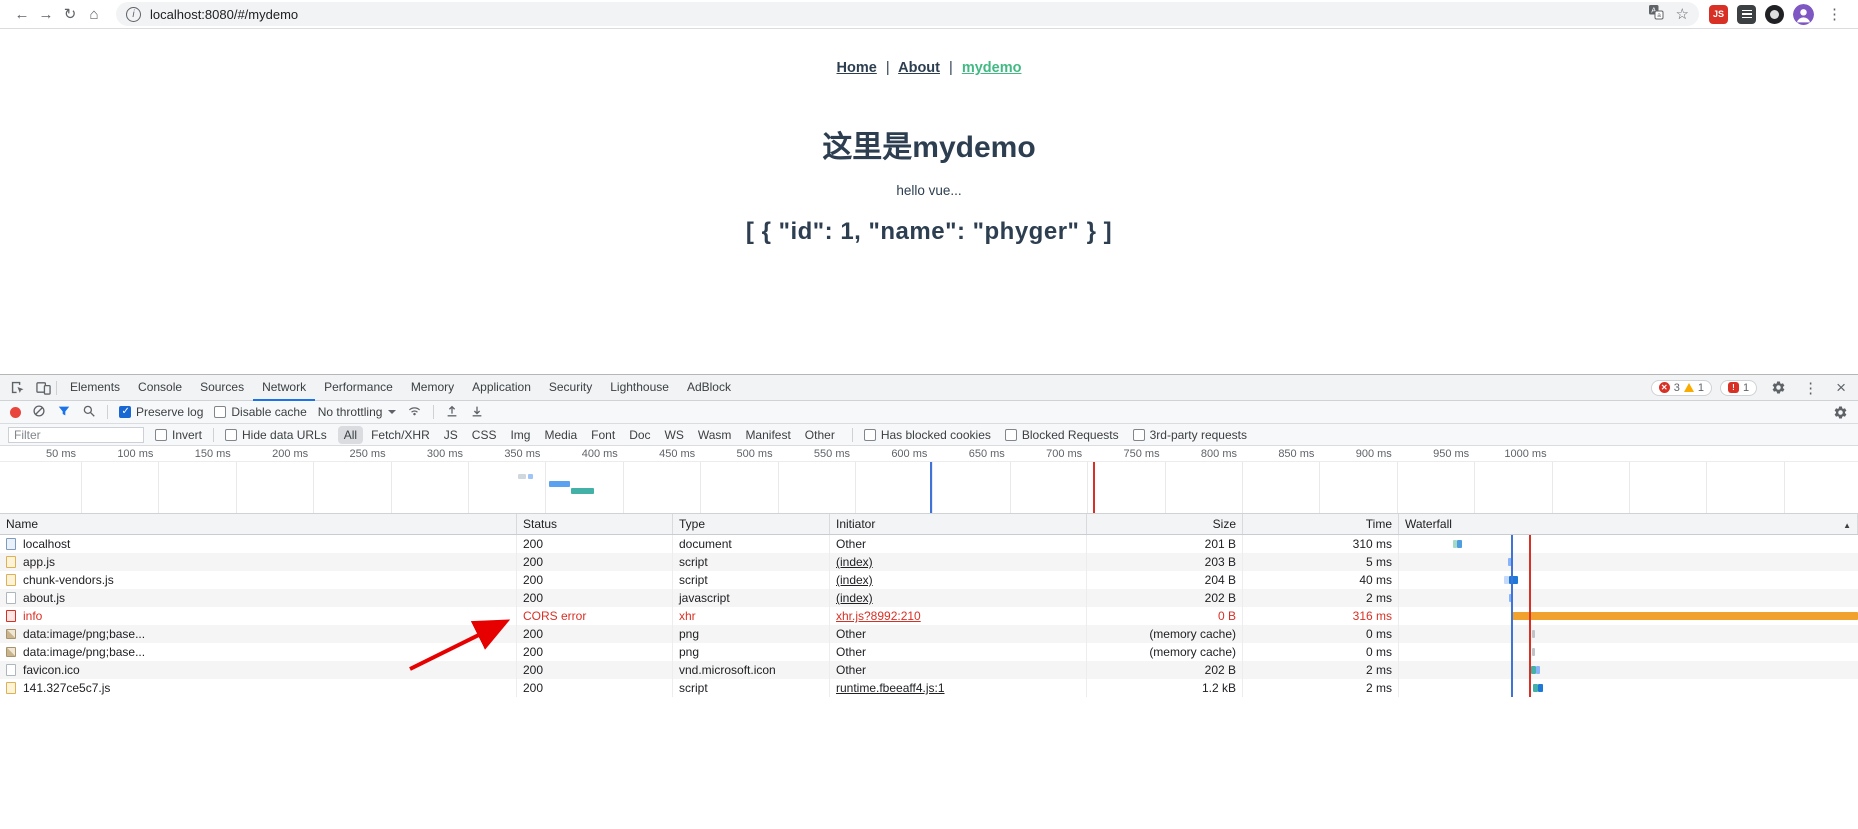  Describe the element at coordinates (1530, 616) in the screenshot. I see `waterfall-event-line` at that location.